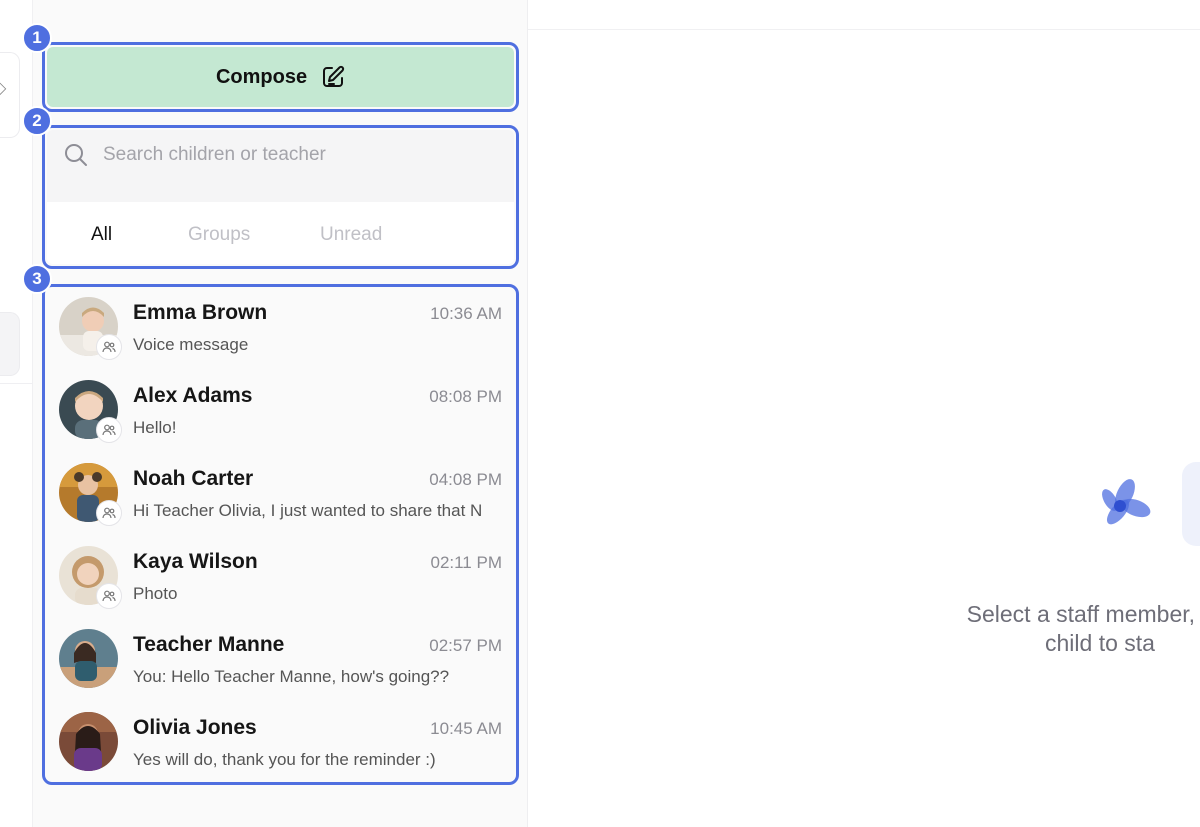 The width and height of the screenshot is (1200, 827). Describe the element at coordinates (16, 383) in the screenshot. I see `rail-divider` at that location.